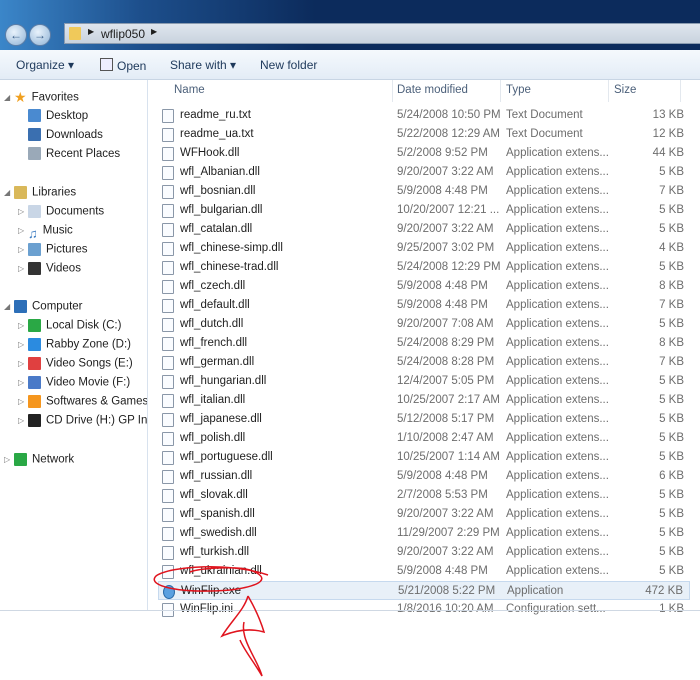 Image resolution: width=700 pixels, height=680 pixels. What do you see at coordinates (211, 621) in the screenshot?
I see `red-annotation` at bounding box center [211, 621].